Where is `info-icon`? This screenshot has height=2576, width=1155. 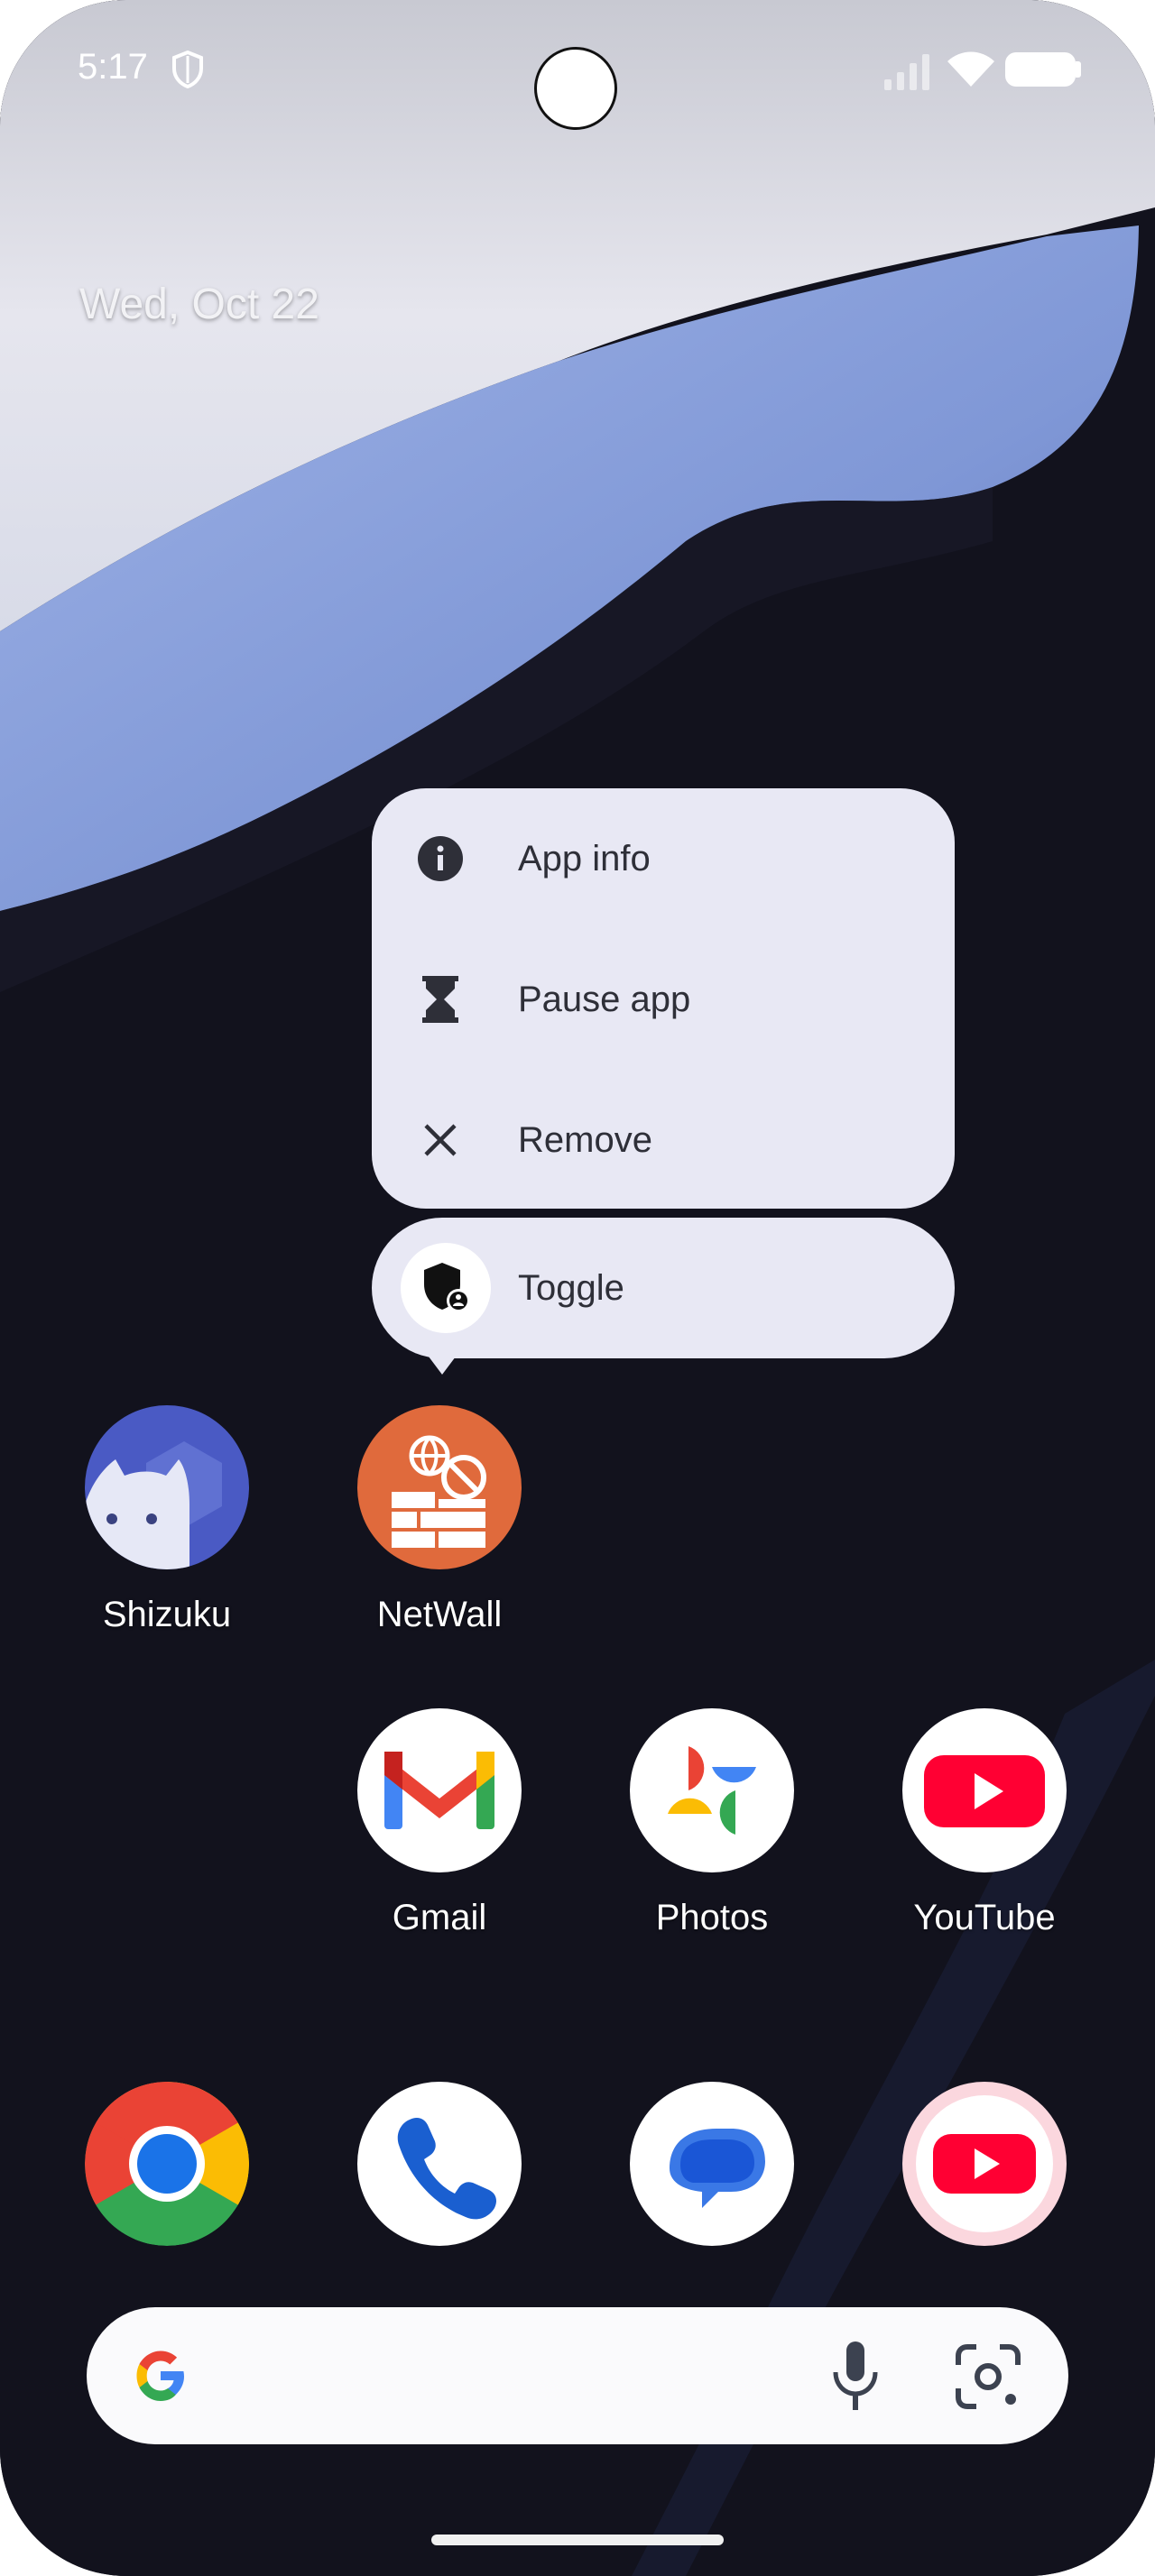
info-icon is located at coordinates (440, 858).